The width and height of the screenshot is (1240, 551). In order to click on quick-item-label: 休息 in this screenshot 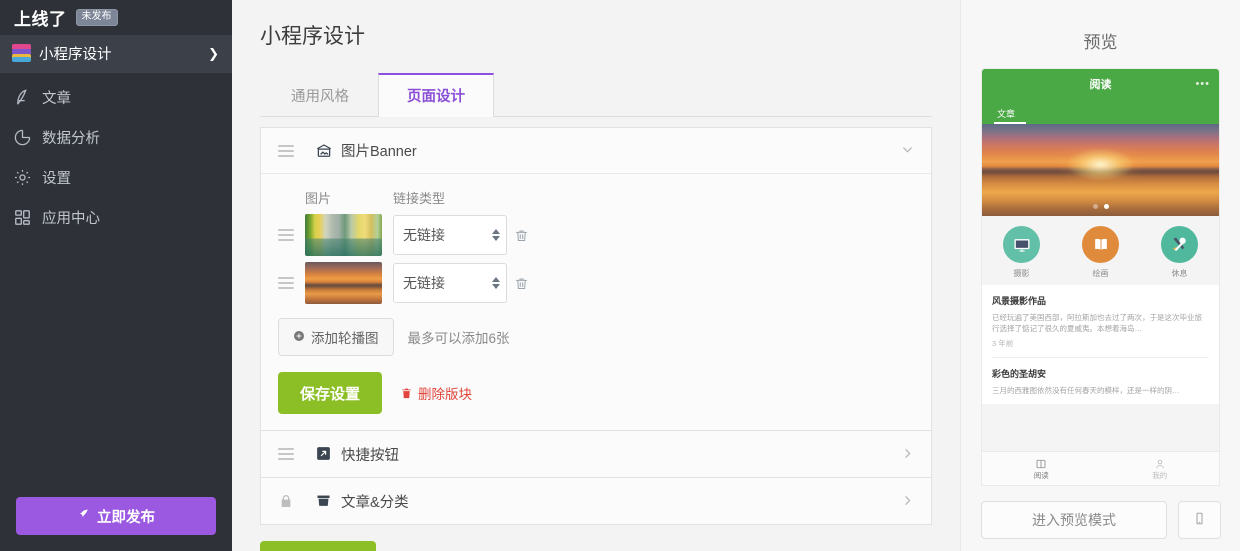, I will do `click(1179, 273)`.